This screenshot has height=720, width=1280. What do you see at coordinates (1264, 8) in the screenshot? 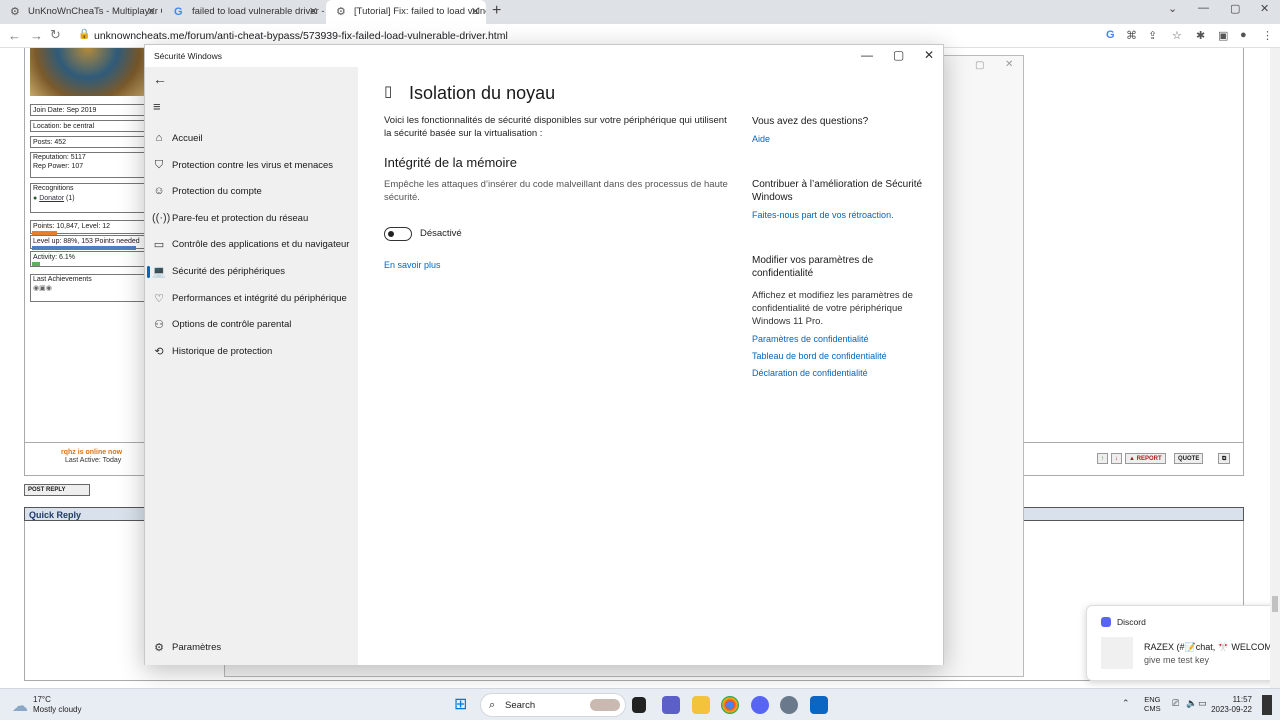
I see `close-window-icon: ✕` at bounding box center [1264, 8].